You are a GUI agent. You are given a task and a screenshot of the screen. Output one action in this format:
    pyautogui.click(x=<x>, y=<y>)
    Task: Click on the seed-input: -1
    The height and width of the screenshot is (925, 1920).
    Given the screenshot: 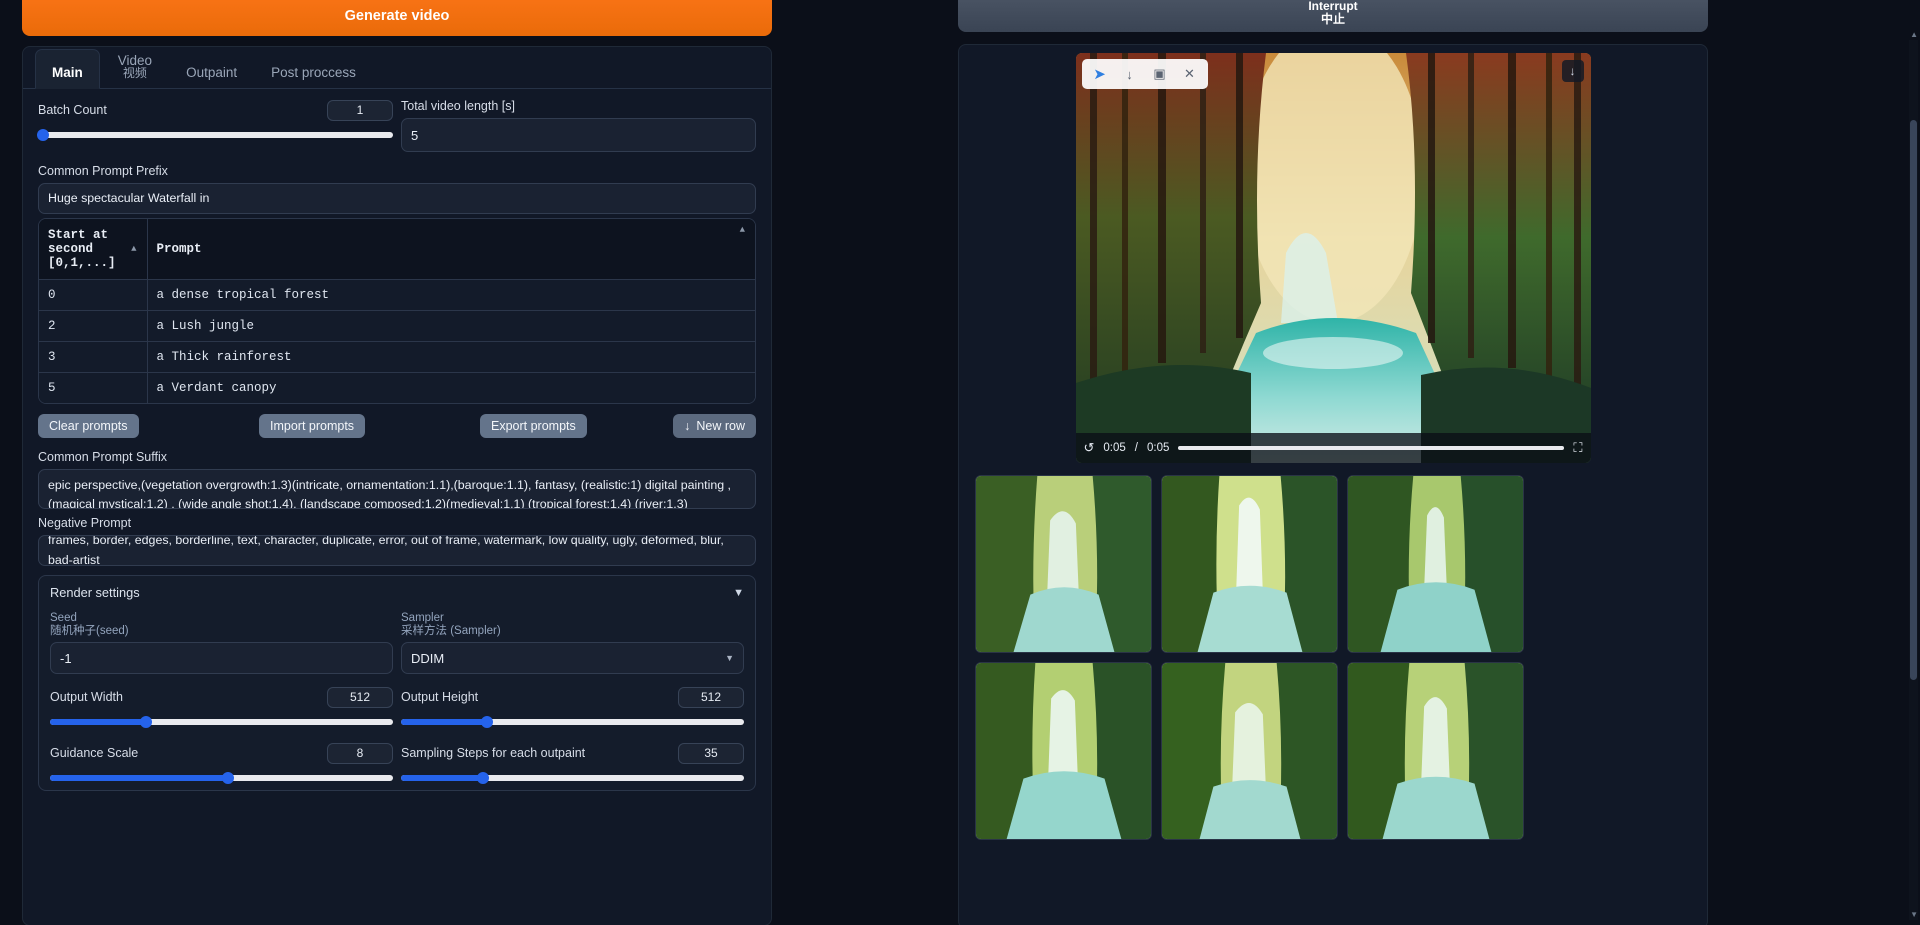 What is the action you would take?
    pyautogui.click(x=221, y=658)
    